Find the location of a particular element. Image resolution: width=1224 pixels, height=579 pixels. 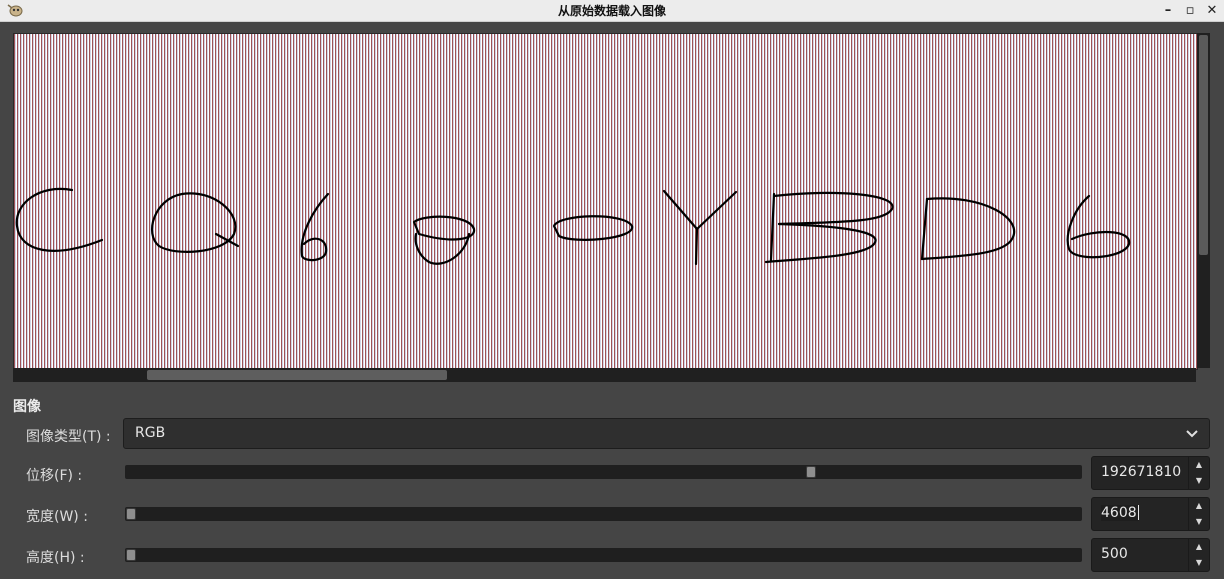

horizontal-scroll-thumb is located at coordinates (297, 375).